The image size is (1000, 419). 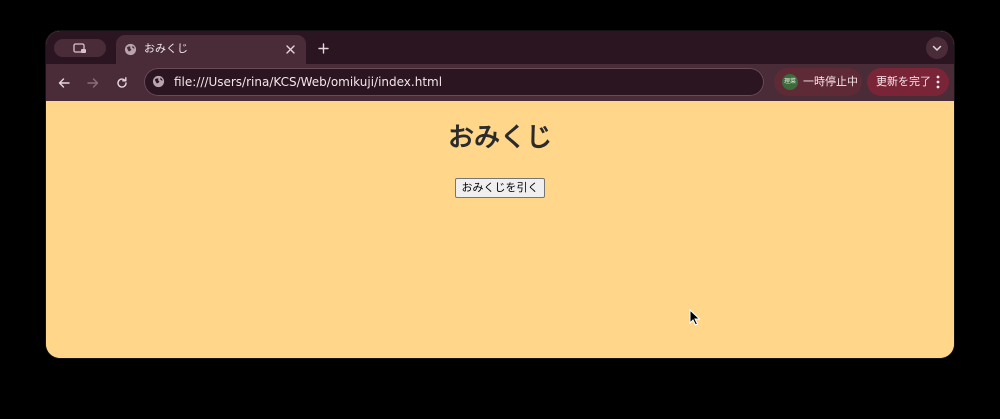 I want to click on tab-strip: おみくじ, so click(x=500, y=47).